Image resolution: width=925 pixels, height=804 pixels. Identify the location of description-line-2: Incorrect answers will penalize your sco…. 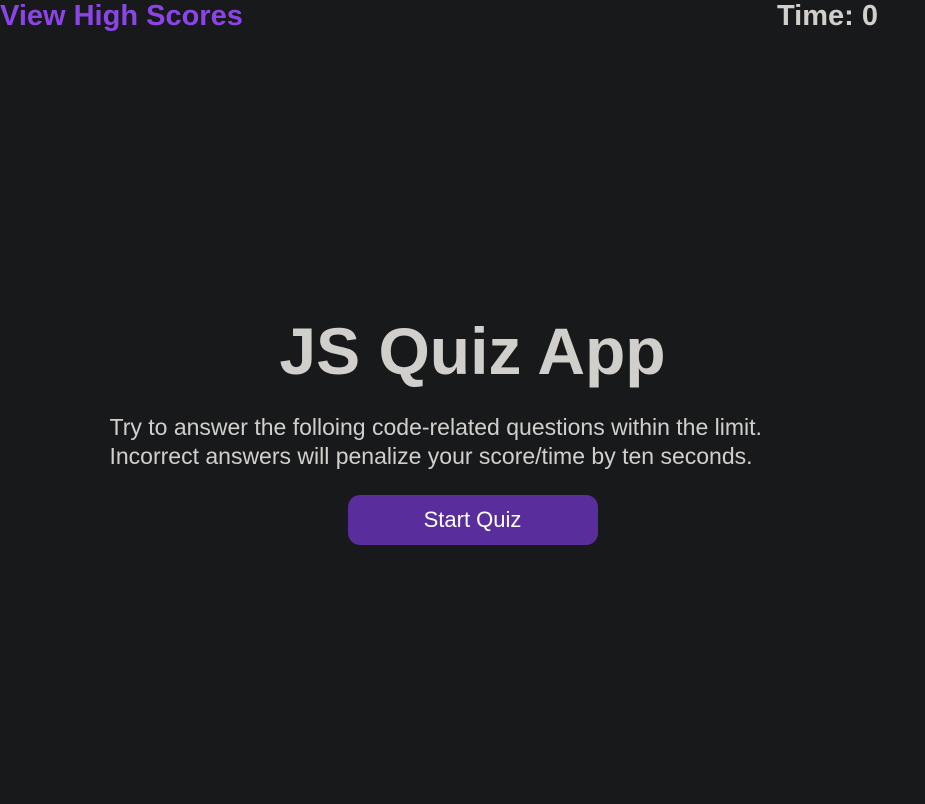
(431, 456).